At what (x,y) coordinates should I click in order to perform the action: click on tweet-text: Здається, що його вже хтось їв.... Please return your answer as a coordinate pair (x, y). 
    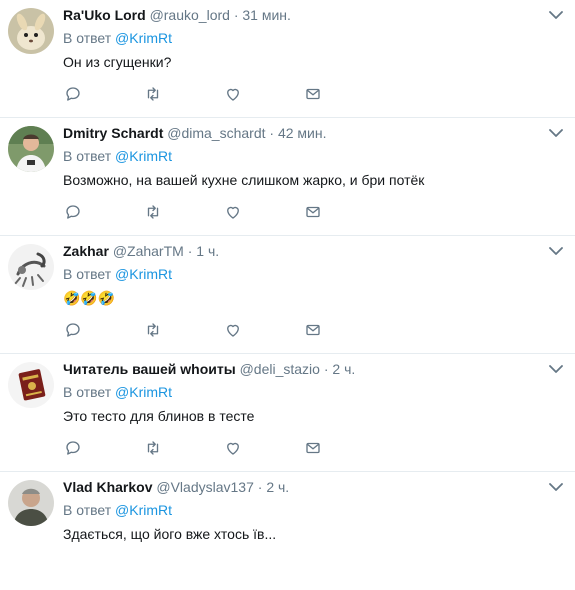
    Looking at the image, I should click on (170, 534).